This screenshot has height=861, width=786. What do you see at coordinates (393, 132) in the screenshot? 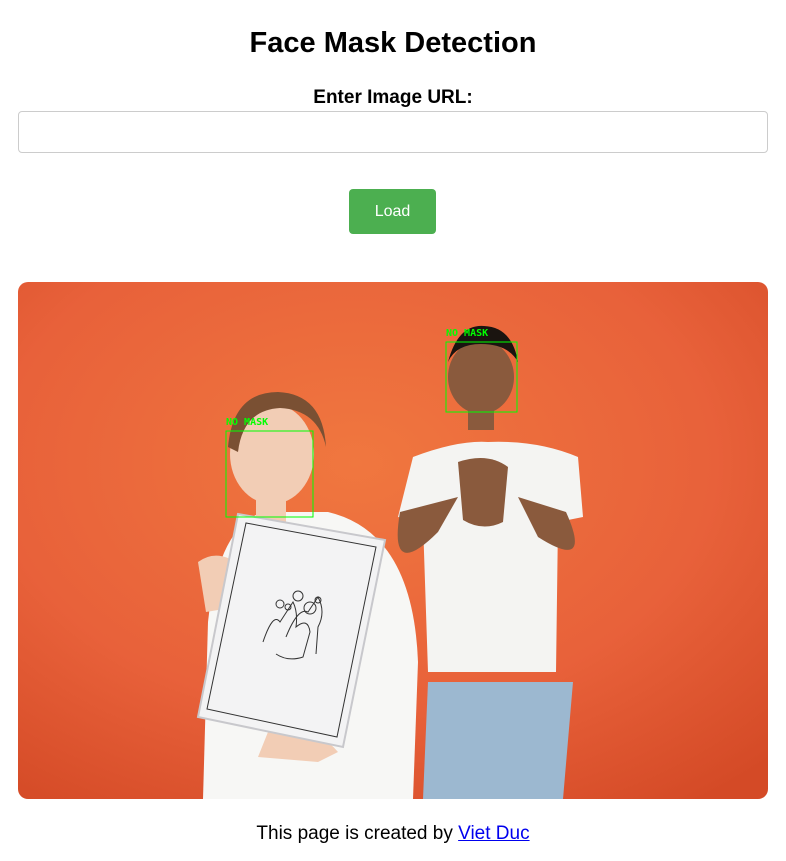
I see `image-url-input` at bounding box center [393, 132].